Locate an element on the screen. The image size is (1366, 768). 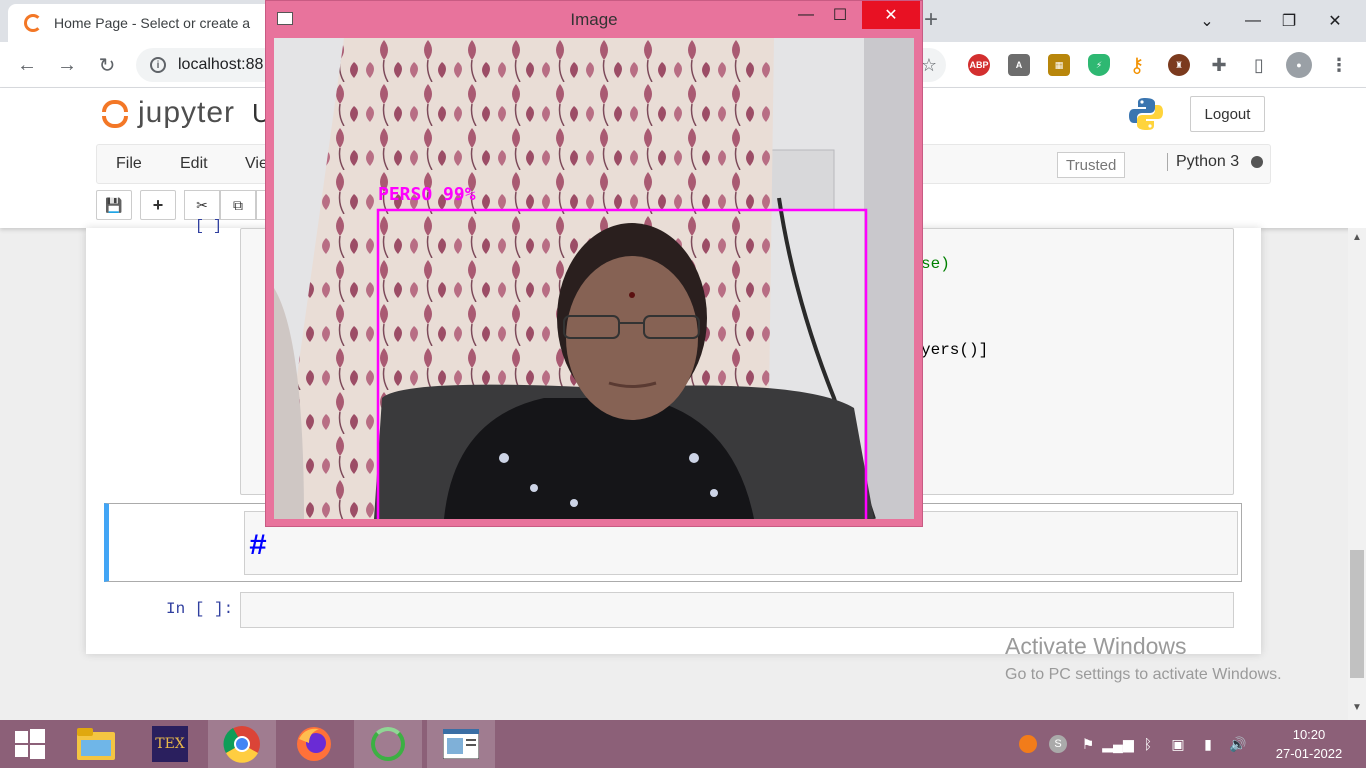
signal-tray-icon: ▂▄▆ is located at coordinates (1117, 744).